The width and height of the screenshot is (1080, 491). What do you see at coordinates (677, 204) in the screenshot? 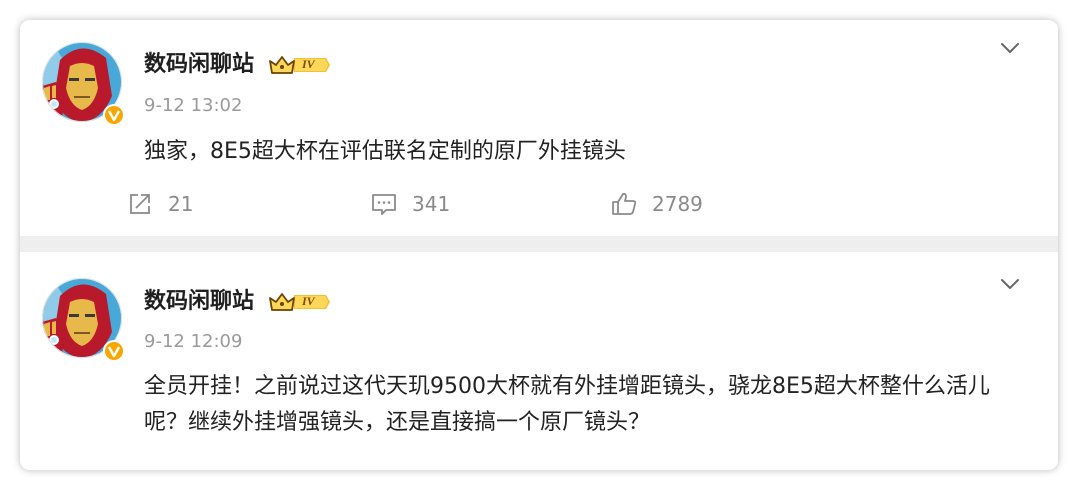
I see `like-count: 2789` at bounding box center [677, 204].